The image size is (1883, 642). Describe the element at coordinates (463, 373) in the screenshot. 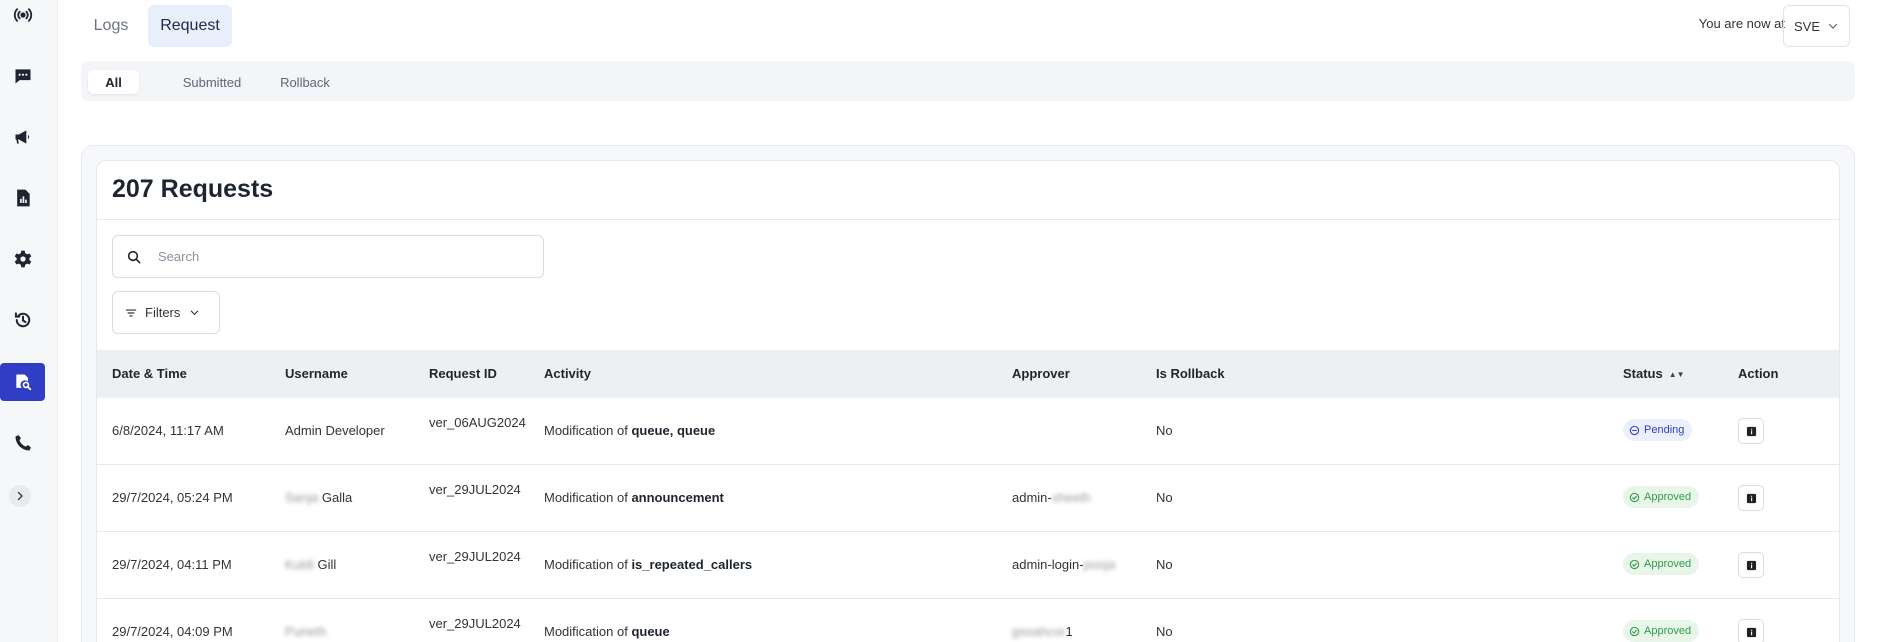

I see `header-request-id: Request ID` at that location.